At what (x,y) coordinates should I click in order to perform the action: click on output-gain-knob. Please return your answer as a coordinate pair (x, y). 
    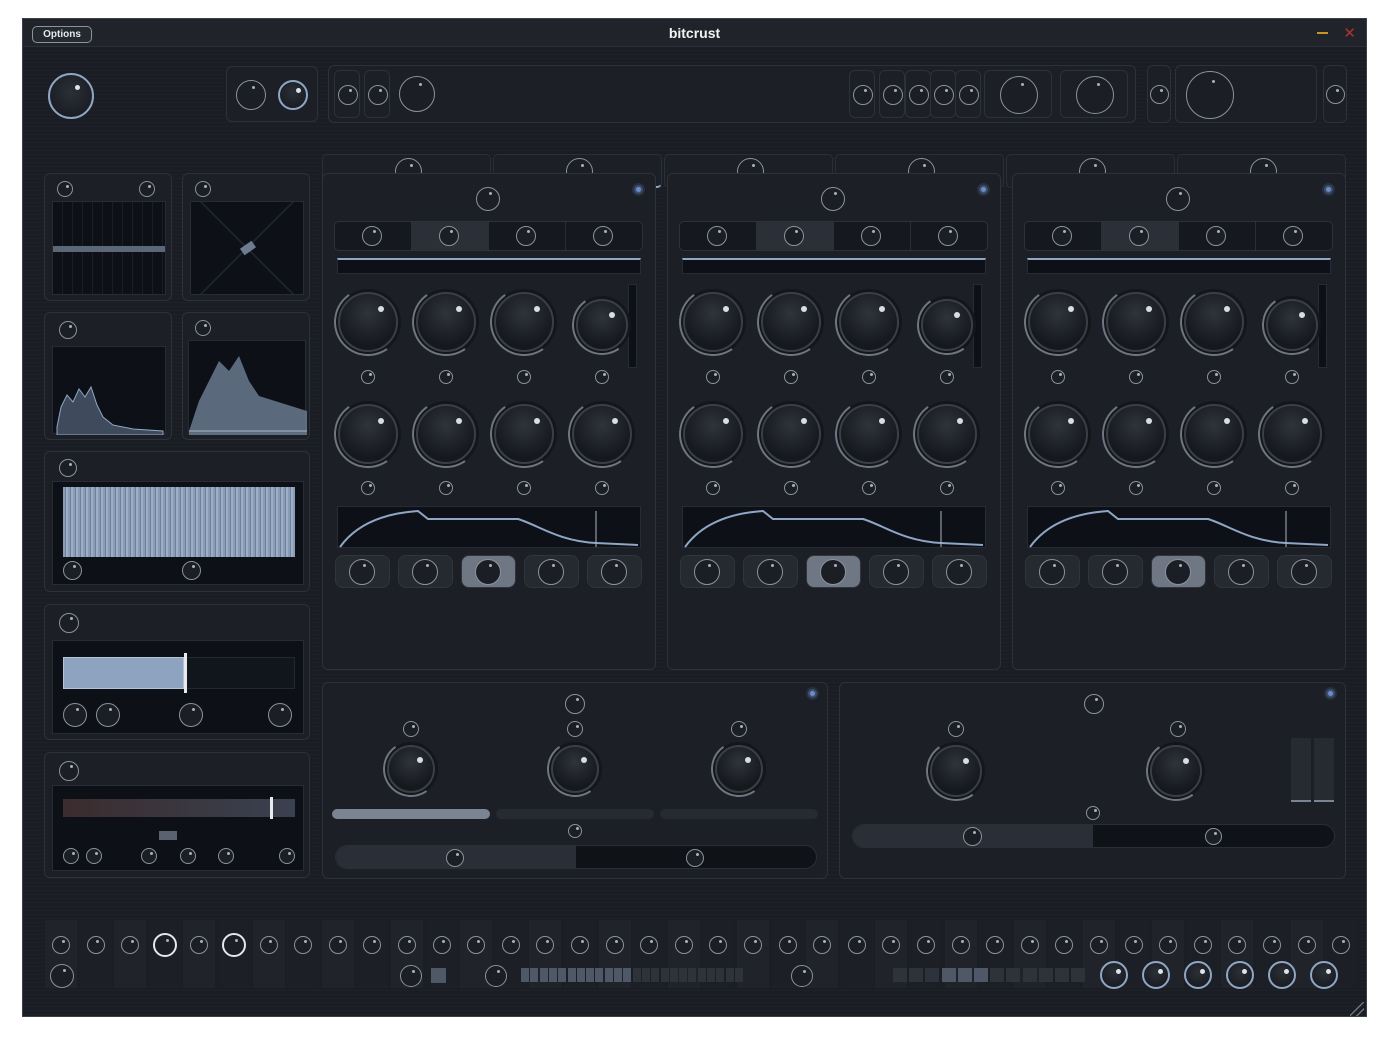
    Looking at the image, I should click on (956, 771).